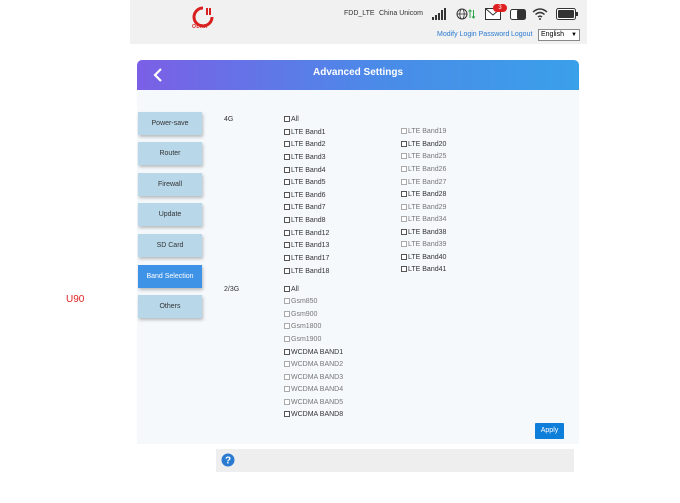 This screenshot has height=503, width=680. What do you see at coordinates (170, 184) in the screenshot?
I see `menu-firewall: Firewall` at bounding box center [170, 184].